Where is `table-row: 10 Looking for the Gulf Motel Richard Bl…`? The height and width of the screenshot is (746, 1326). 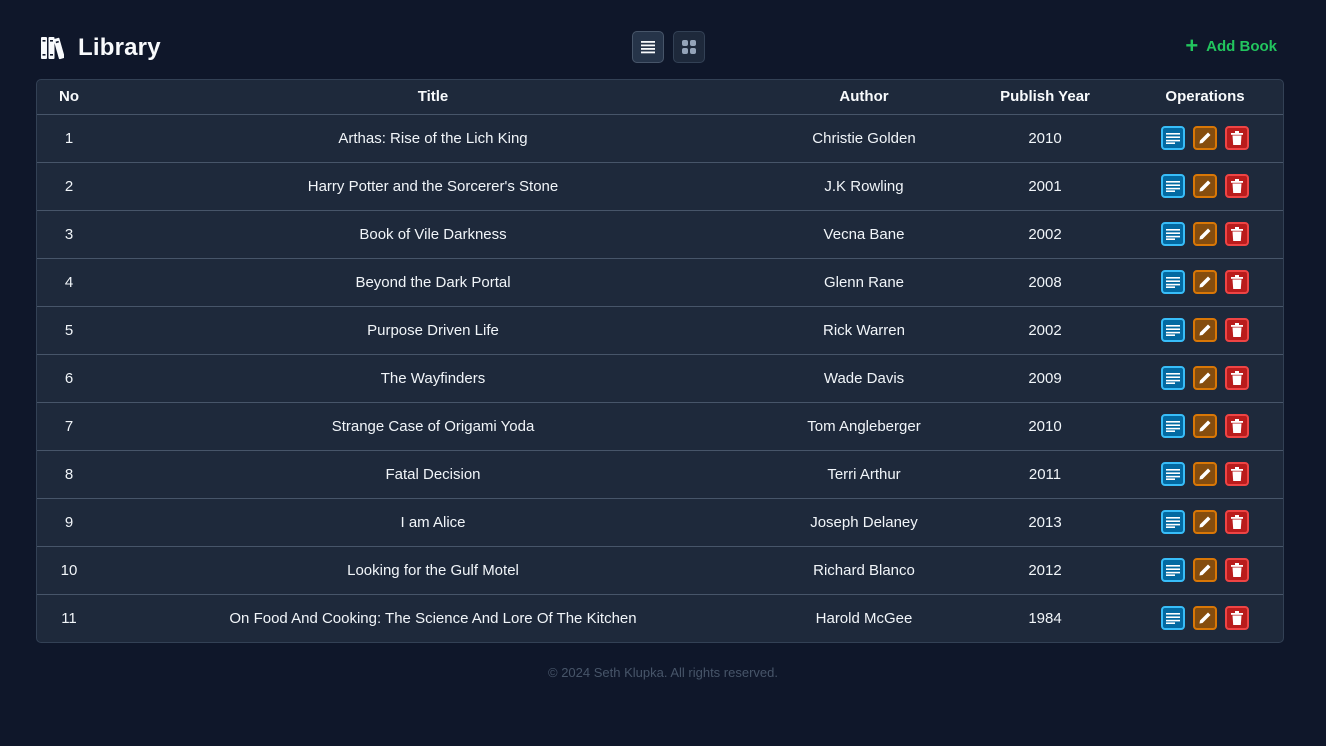 table-row: 10 Looking for the Gulf Motel Richard Bl… is located at coordinates (660, 569).